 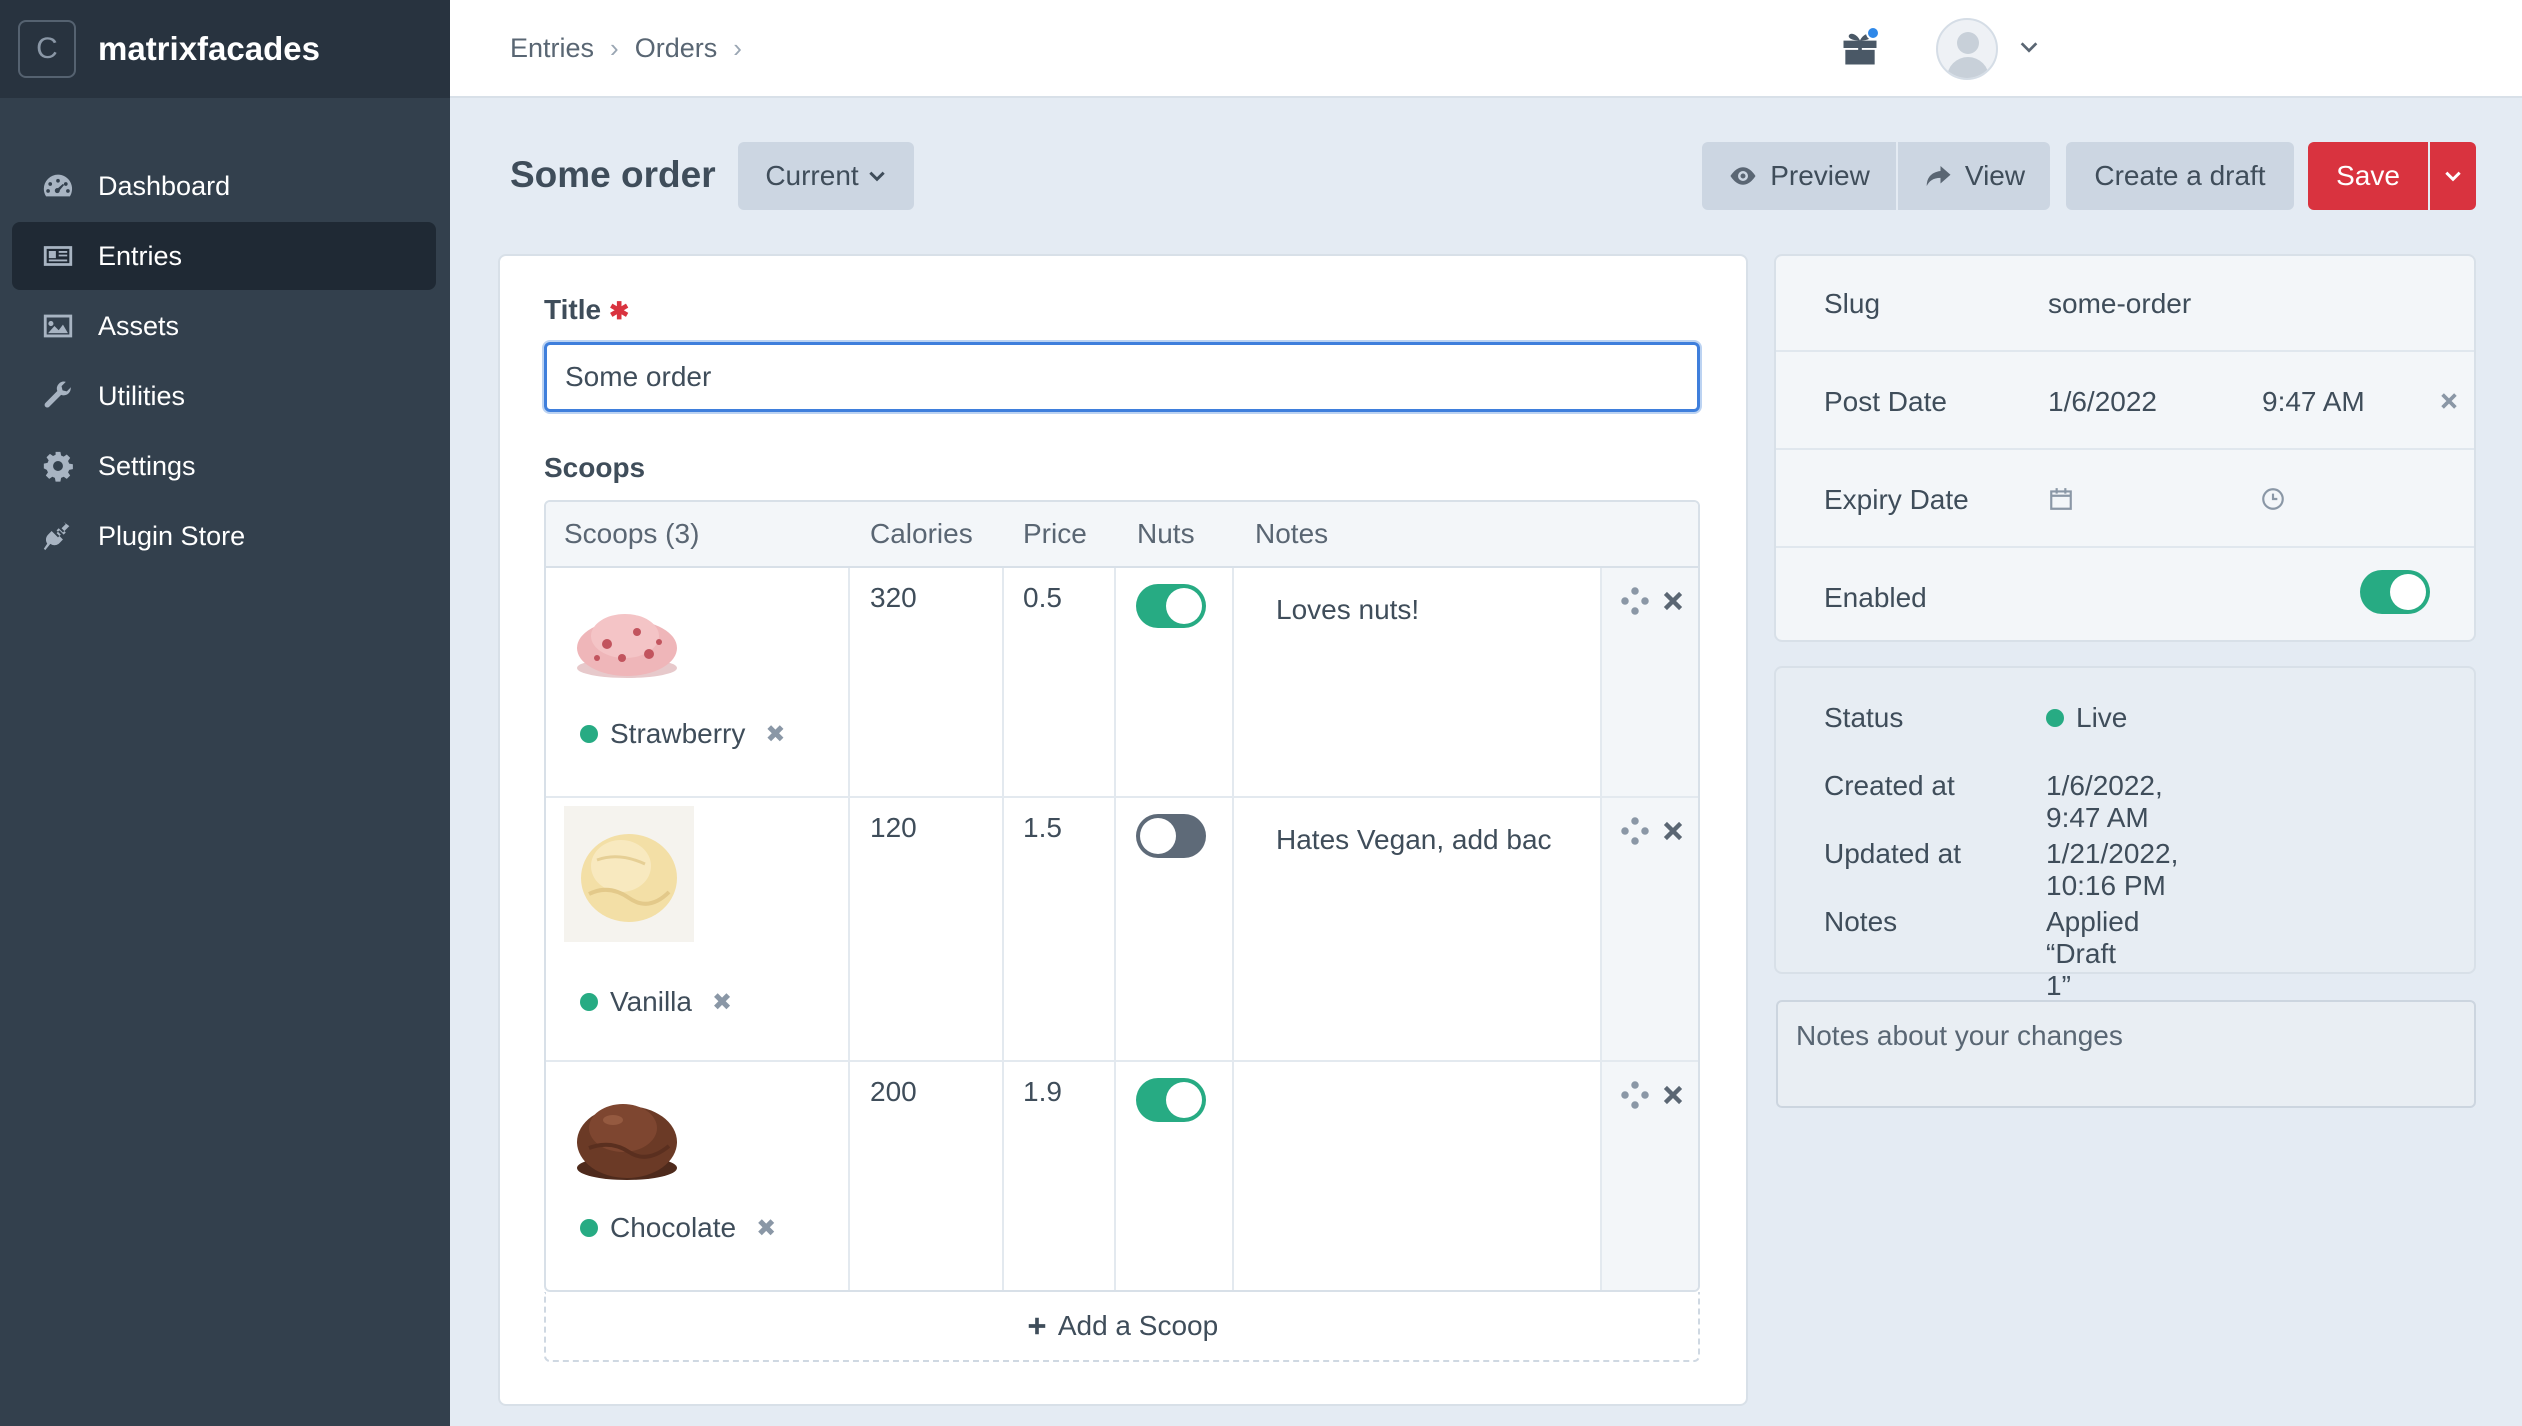 What do you see at coordinates (2102, 402) in the screenshot?
I see `post-date-input: 1/6/2022` at bounding box center [2102, 402].